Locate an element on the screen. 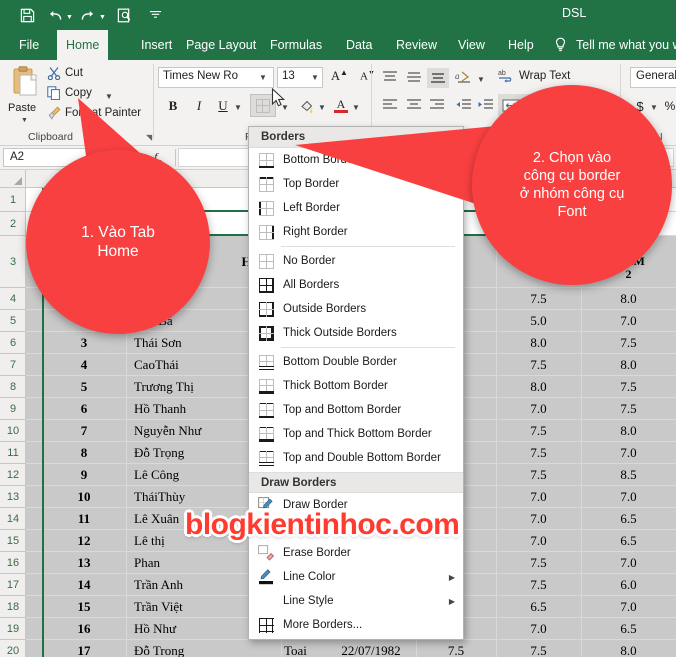 This screenshot has height=657, width=676. tab-insert: Insert is located at coordinates (156, 45).